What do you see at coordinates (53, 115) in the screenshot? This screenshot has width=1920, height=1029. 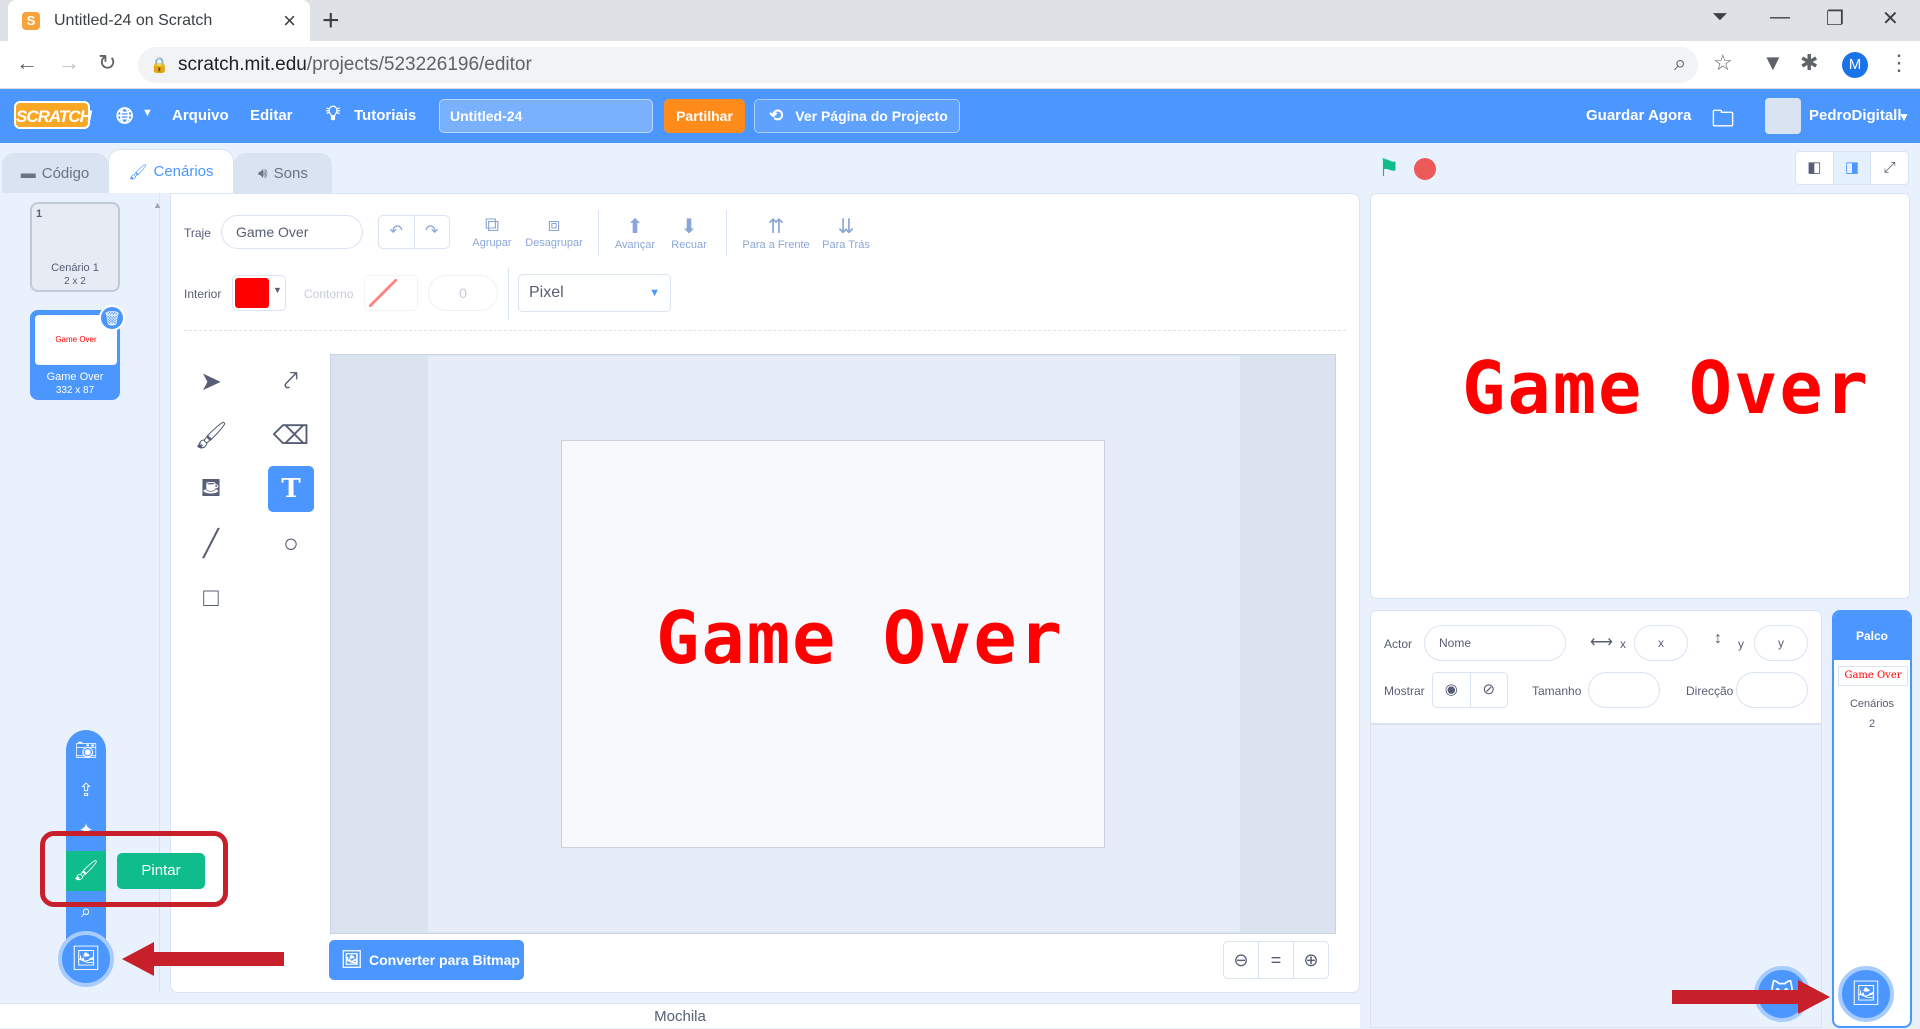 I see `scratch-logo: SCRATCH` at bounding box center [53, 115].